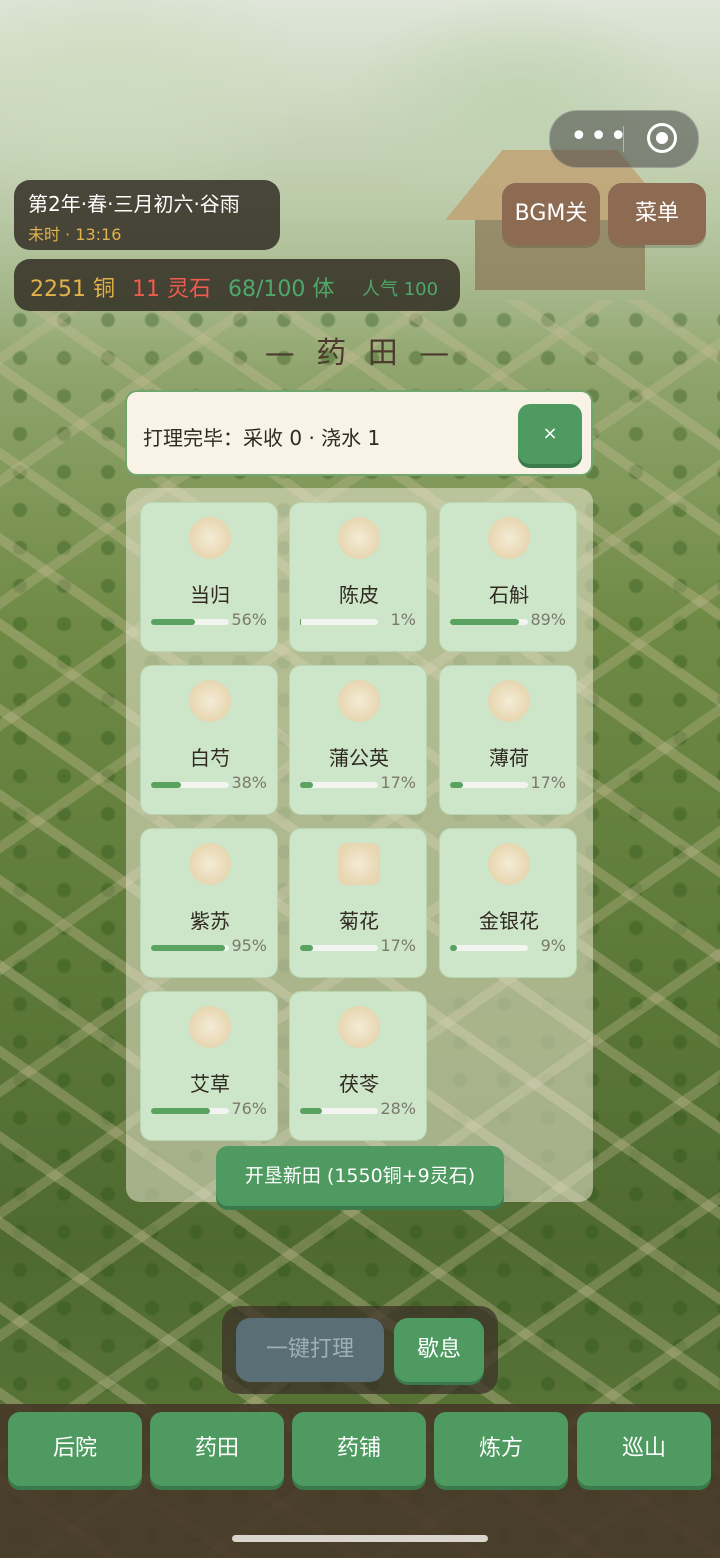 The image size is (720, 1558). Describe the element at coordinates (501, 1449) in the screenshot. I see `nav-alchemy: 炼方` at that location.